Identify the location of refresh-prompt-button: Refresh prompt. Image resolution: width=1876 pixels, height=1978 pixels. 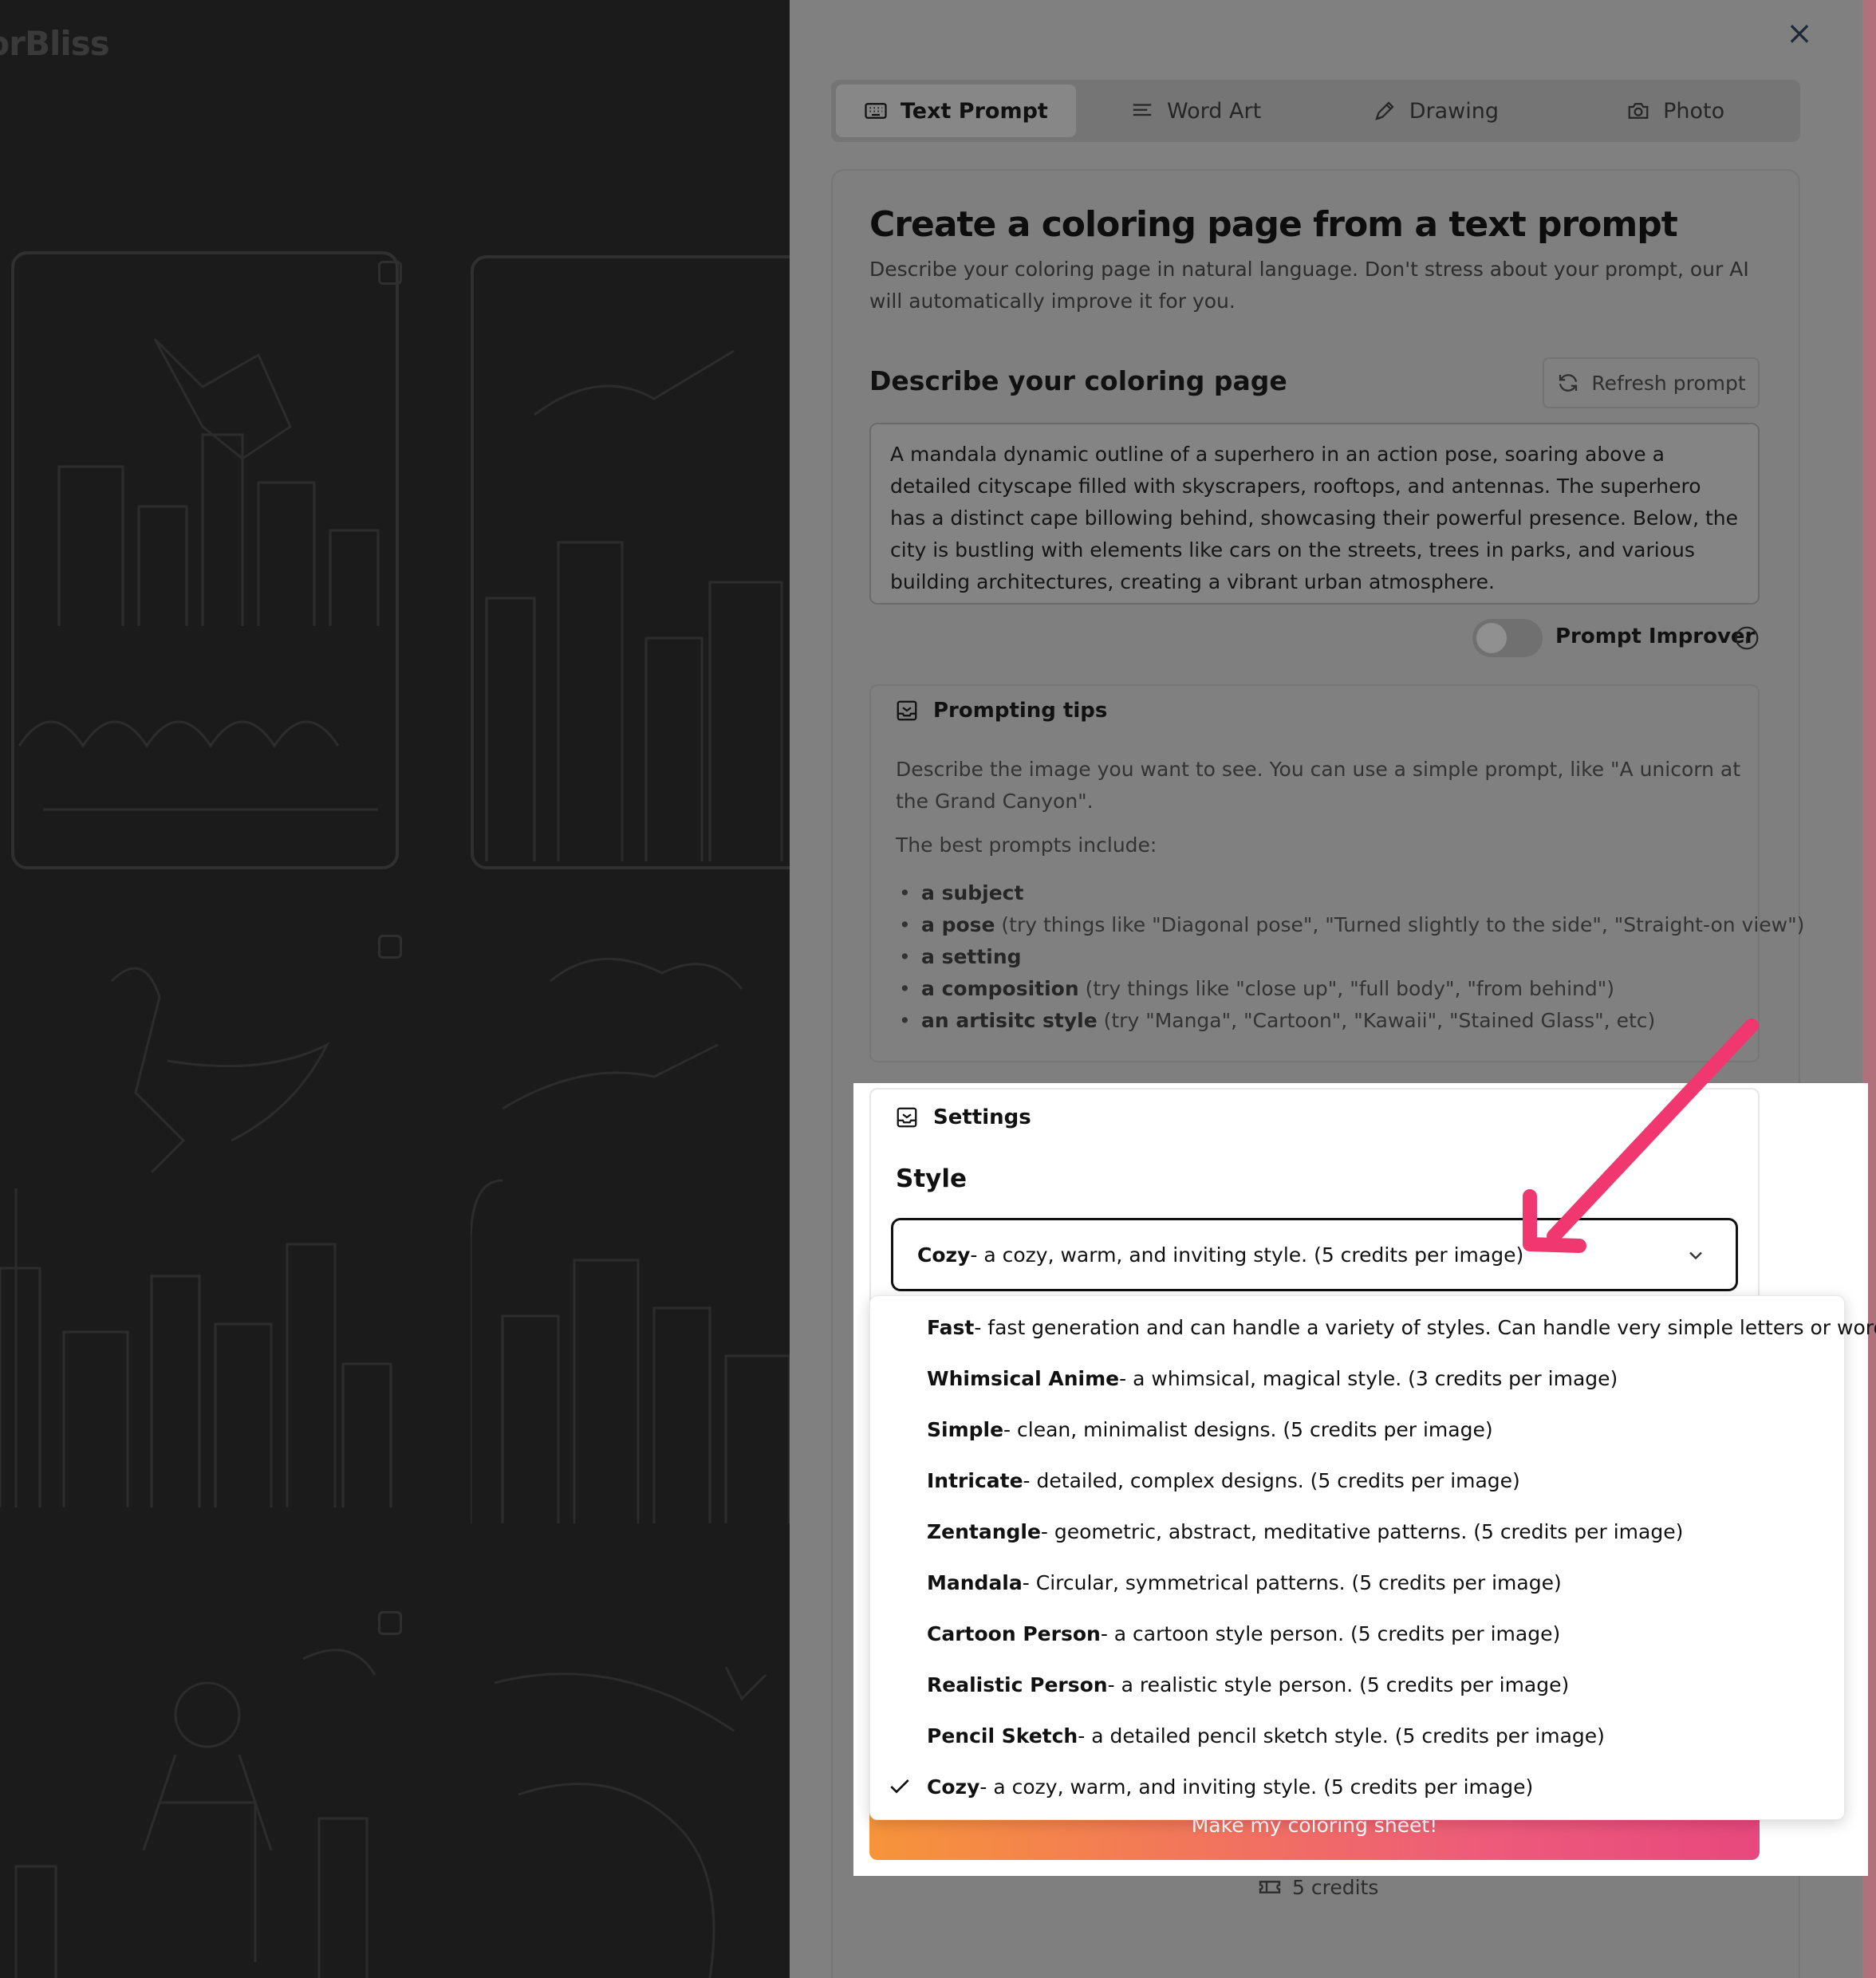
(1652, 383).